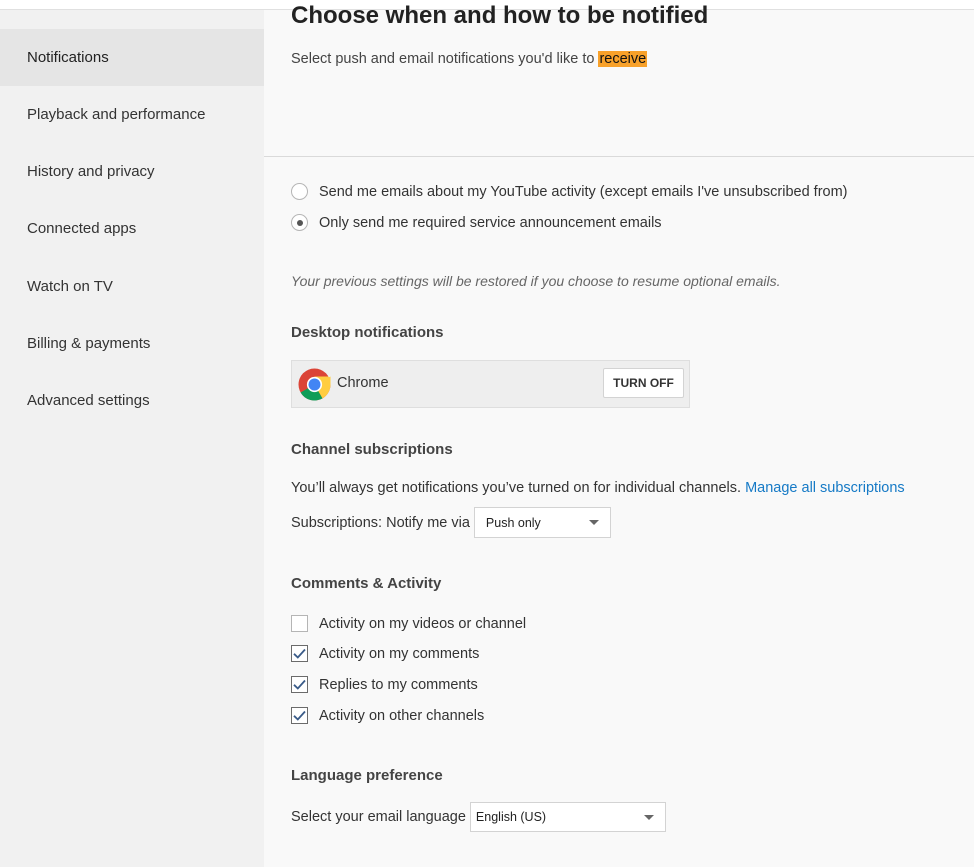 This screenshot has height=867, width=974. Describe the element at coordinates (542, 522) in the screenshot. I see `notify-via-select: Push only` at that location.